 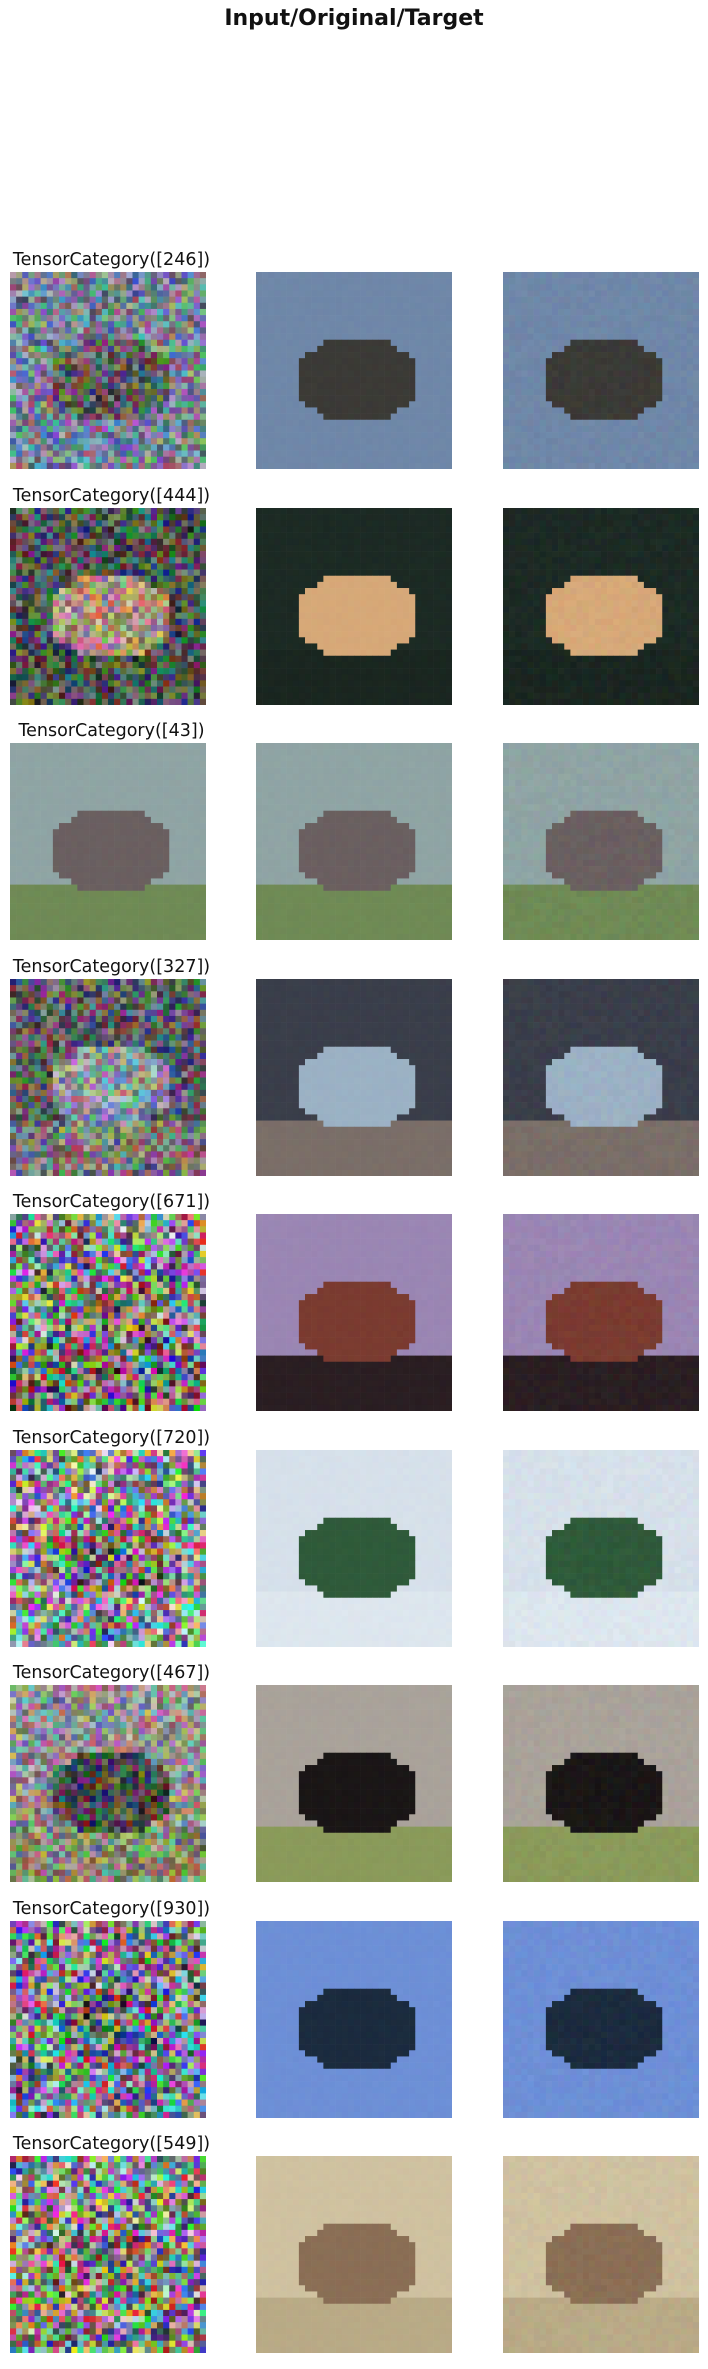 I want to click on figure-title: Input/Original/Target, so click(x=354, y=18).